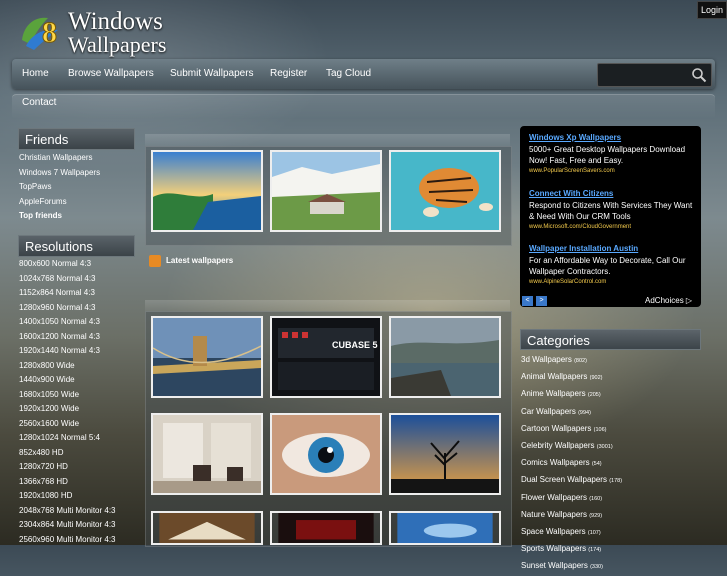 Image resolution: width=727 pixels, height=576 pixels. Describe the element at coordinates (49, 32) in the screenshot. I see `svg-text: 8` at that location.